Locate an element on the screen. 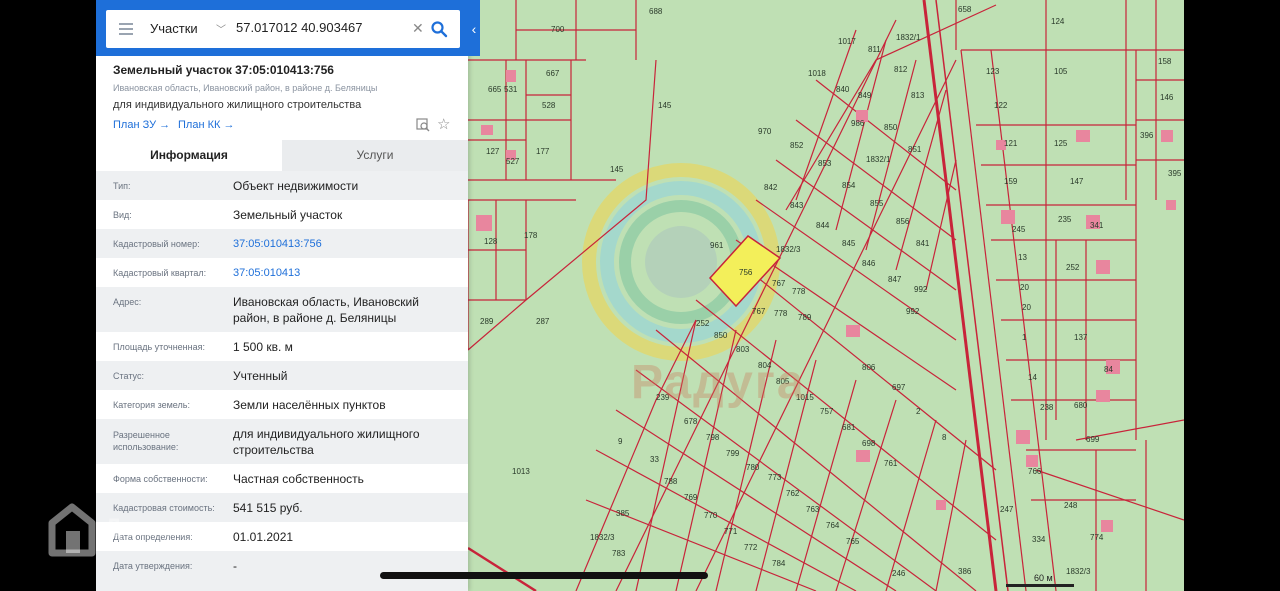  map-label: 774 is located at coordinates (1097, 537).